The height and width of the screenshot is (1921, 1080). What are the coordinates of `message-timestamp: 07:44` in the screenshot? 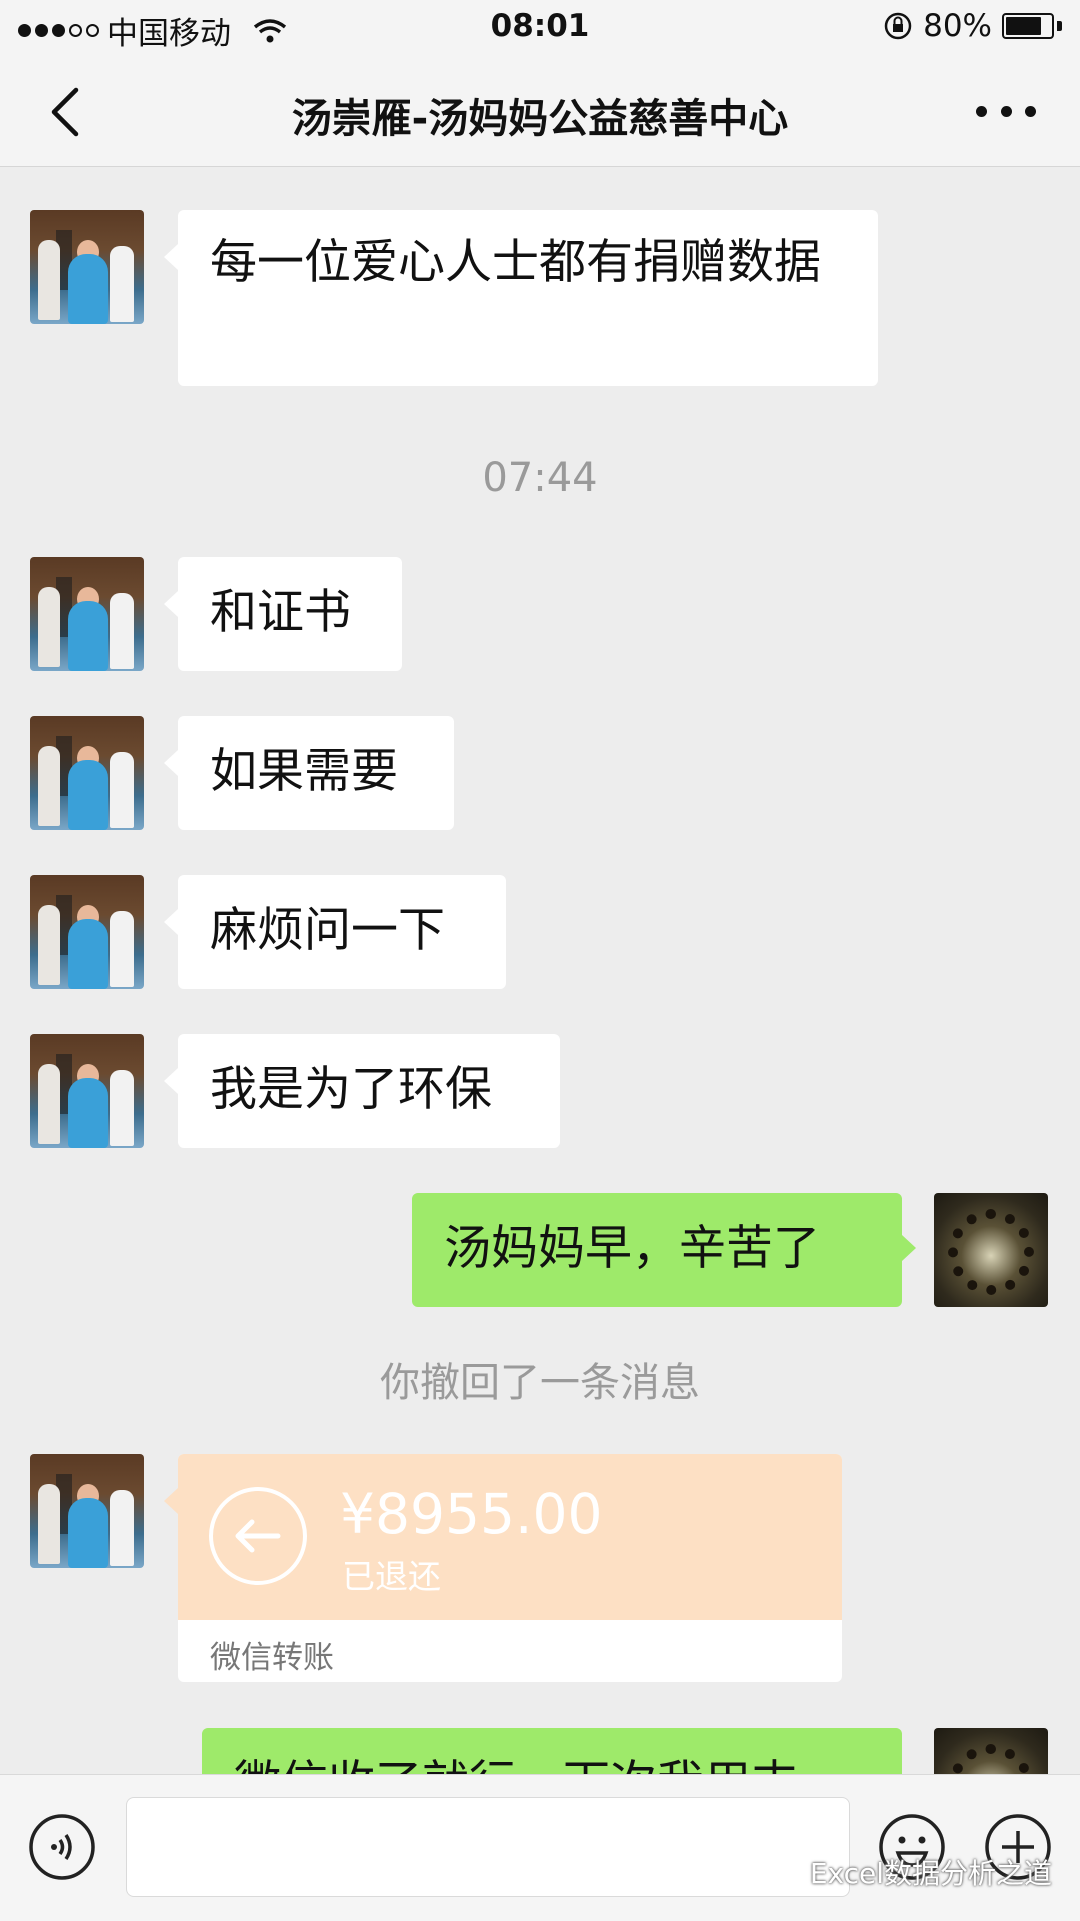 It's located at (540, 478).